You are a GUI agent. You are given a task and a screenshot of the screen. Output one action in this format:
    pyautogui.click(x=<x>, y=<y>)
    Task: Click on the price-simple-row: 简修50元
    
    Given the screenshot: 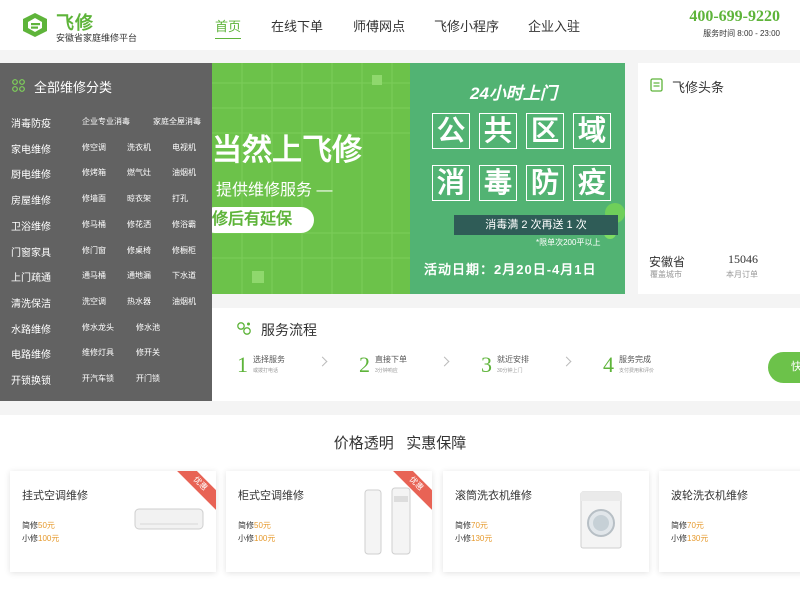 What is the action you would take?
    pyautogui.click(x=38, y=525)
    